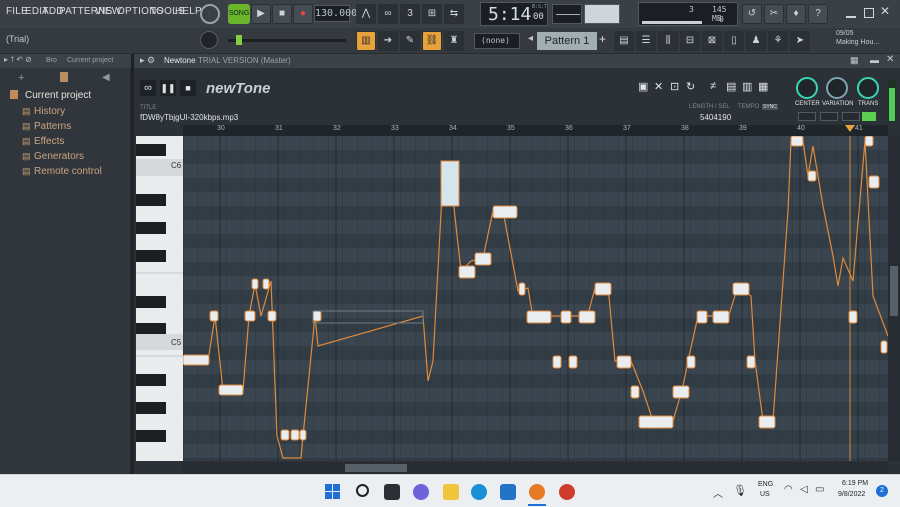 This screenshot has width=900, height=507. What do you see at coordinates (756, 41) in the screenshot?
I see `touch-keyboard-button: ♟` at bounding box center [756, 41].